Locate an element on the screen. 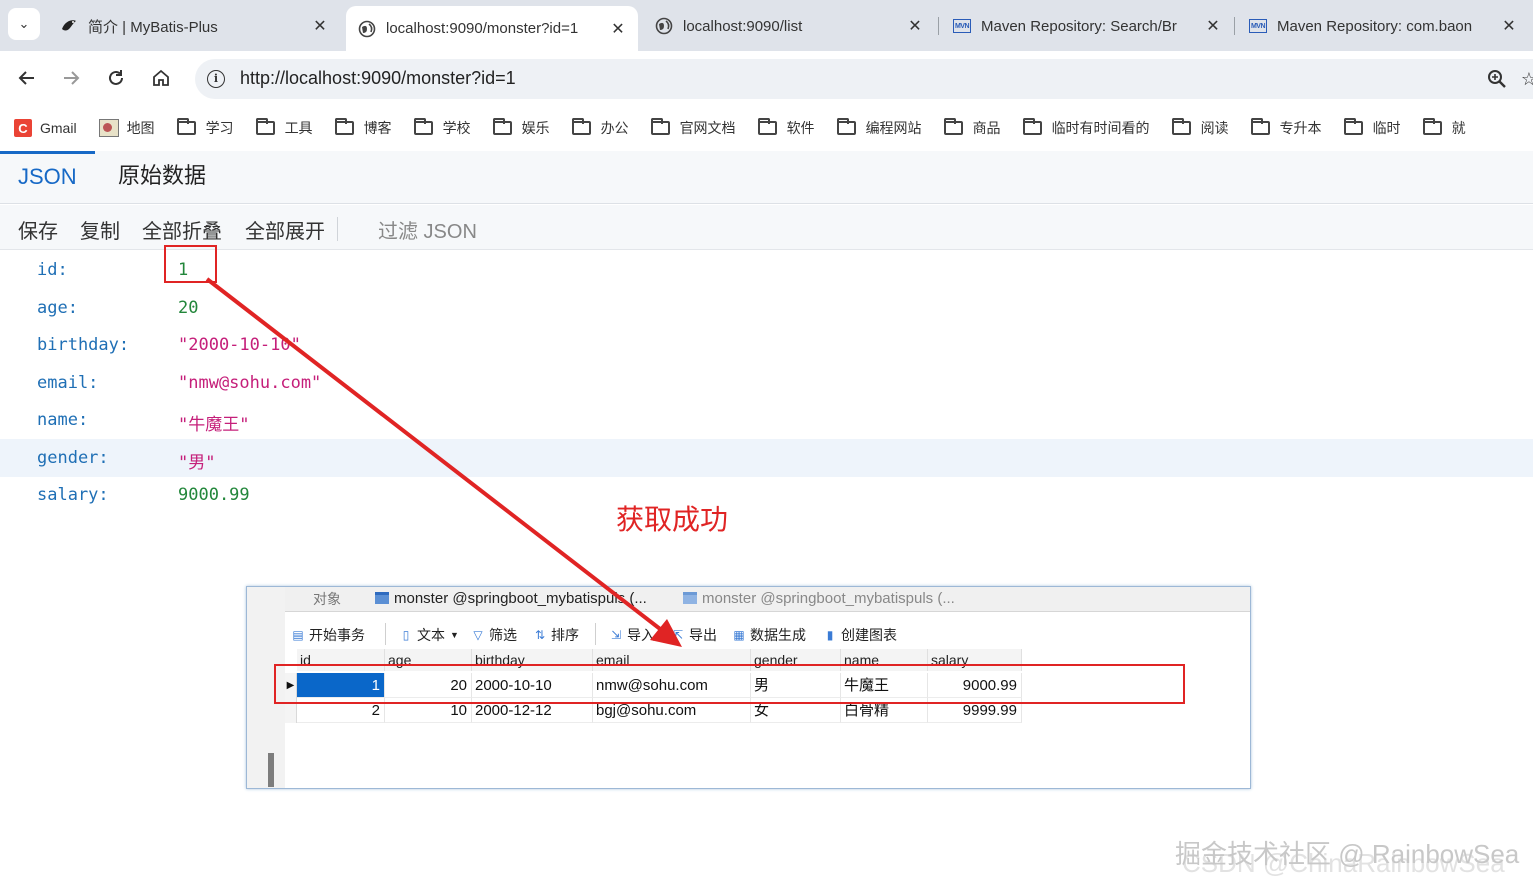  tab-list: localhost:9090/list ✕ is located at coordinates (789, 26).